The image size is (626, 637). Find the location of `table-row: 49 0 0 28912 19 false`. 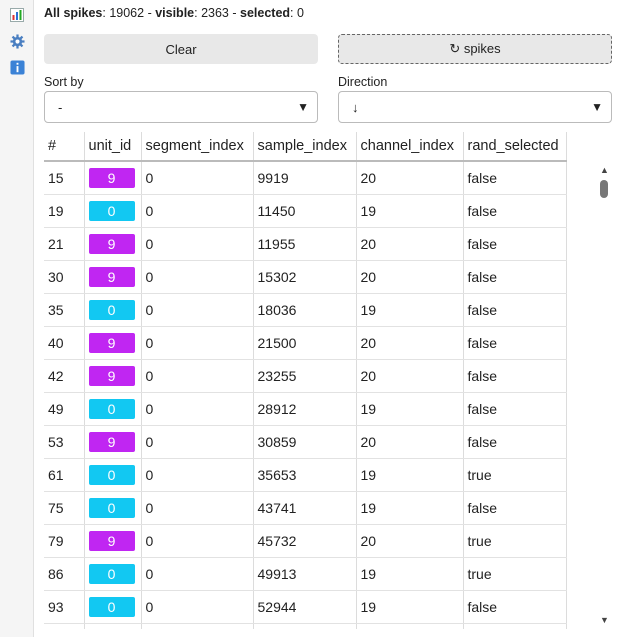

table-row: 49 0 0 28912 19 false is located at coordinates (305, 409).